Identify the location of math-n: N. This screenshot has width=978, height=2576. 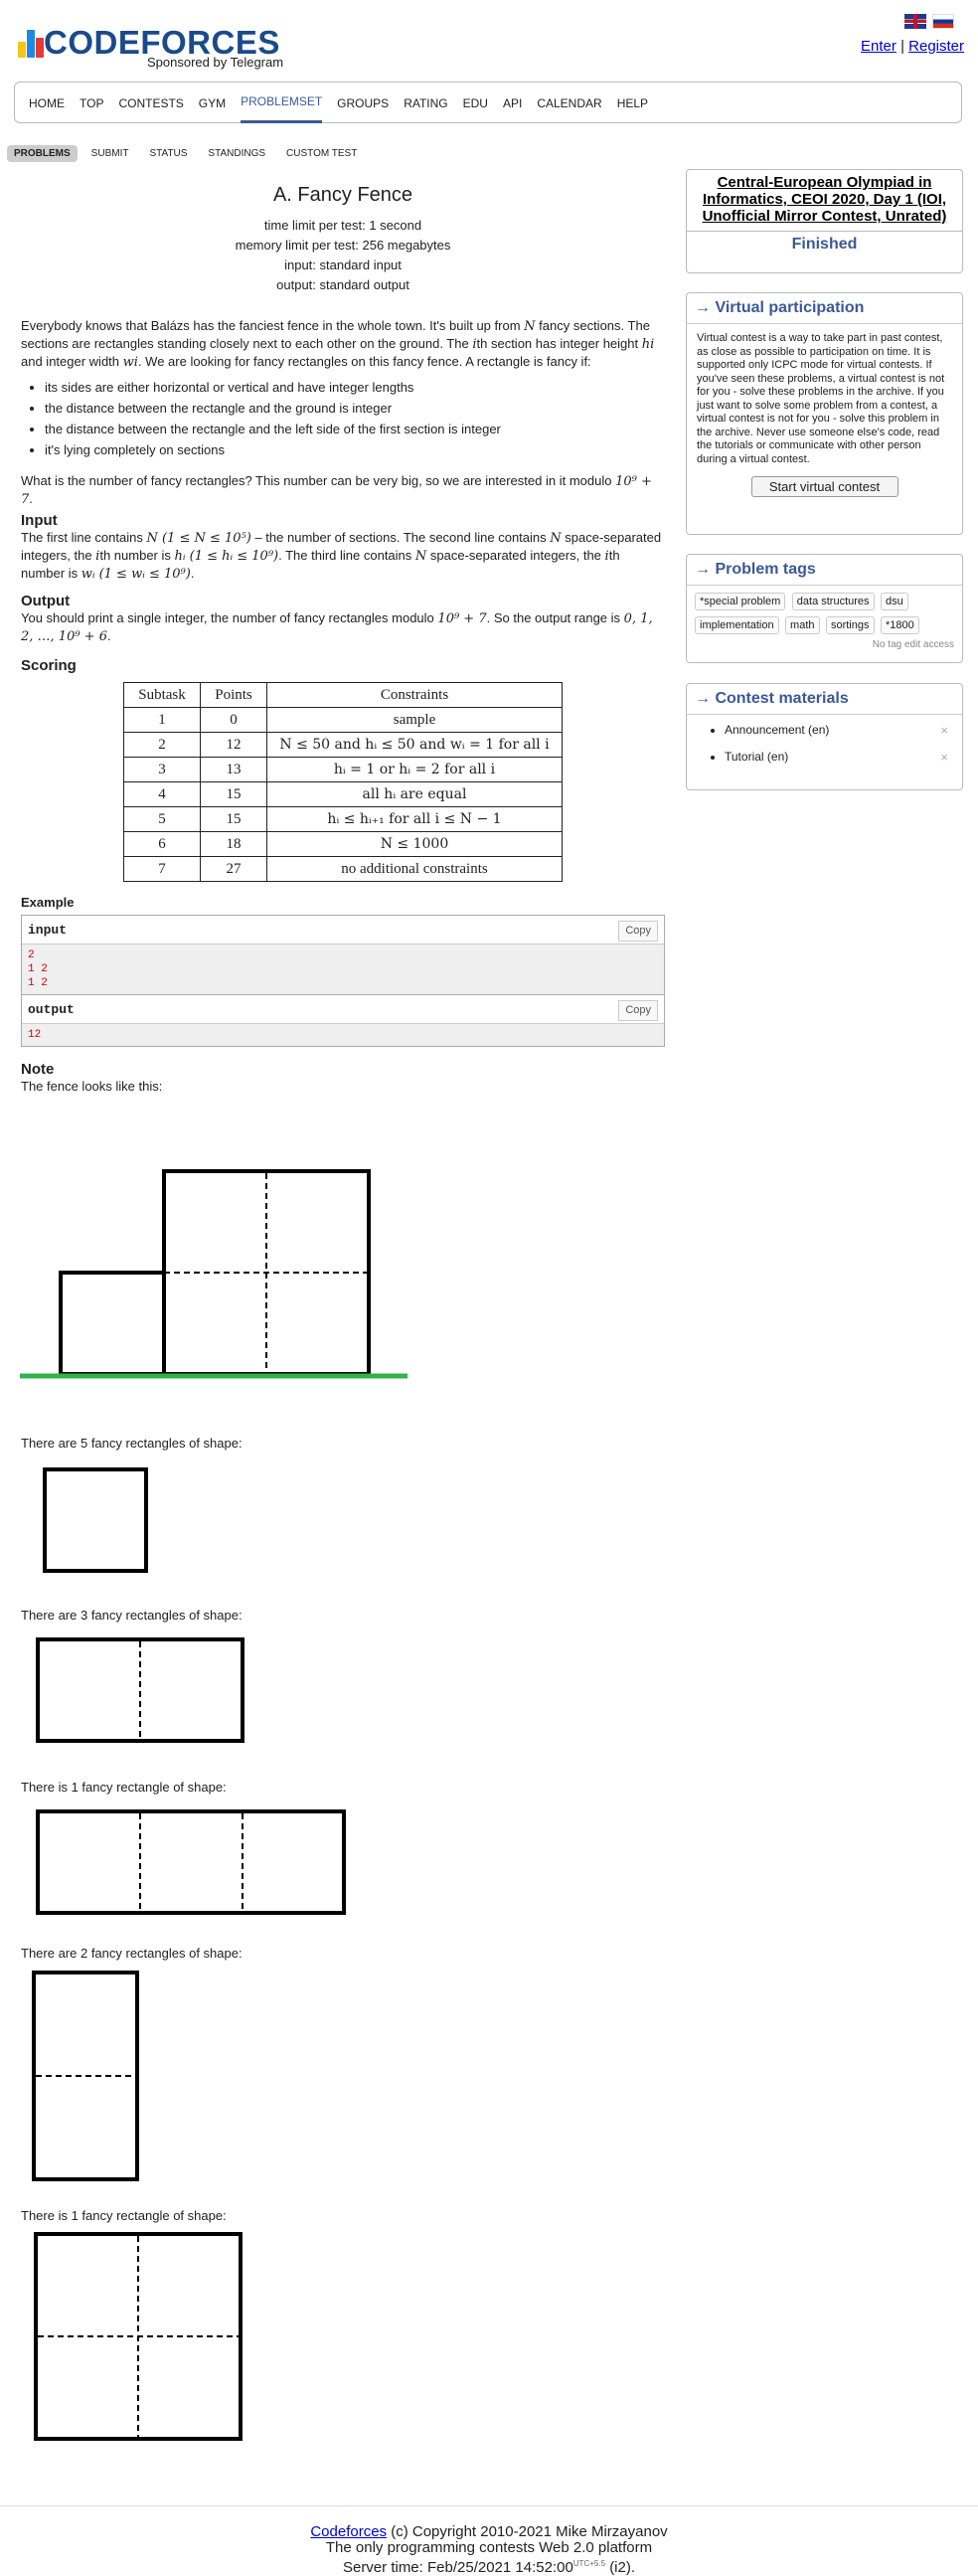
(530, 326).